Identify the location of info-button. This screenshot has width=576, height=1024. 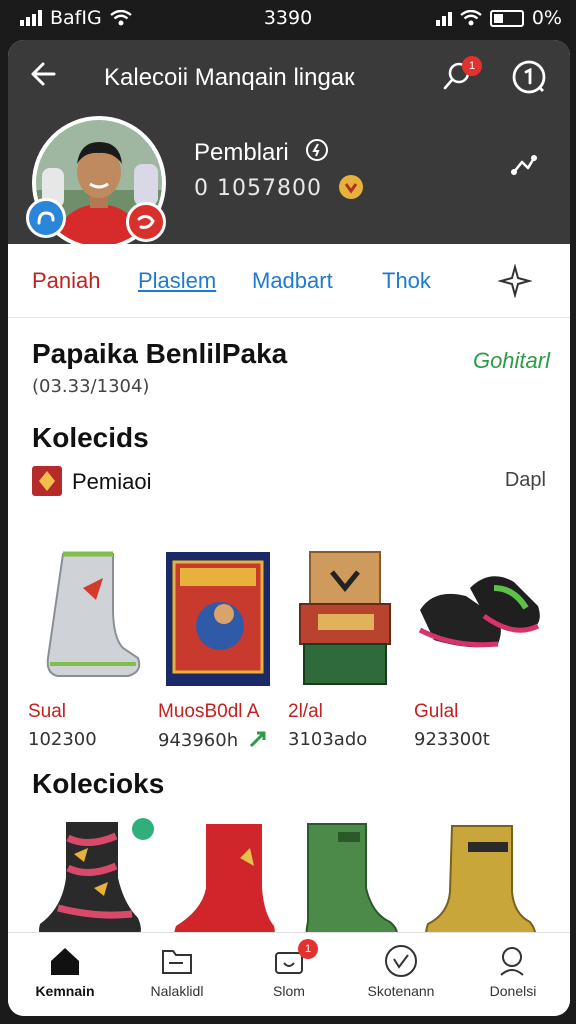
(529, 77).